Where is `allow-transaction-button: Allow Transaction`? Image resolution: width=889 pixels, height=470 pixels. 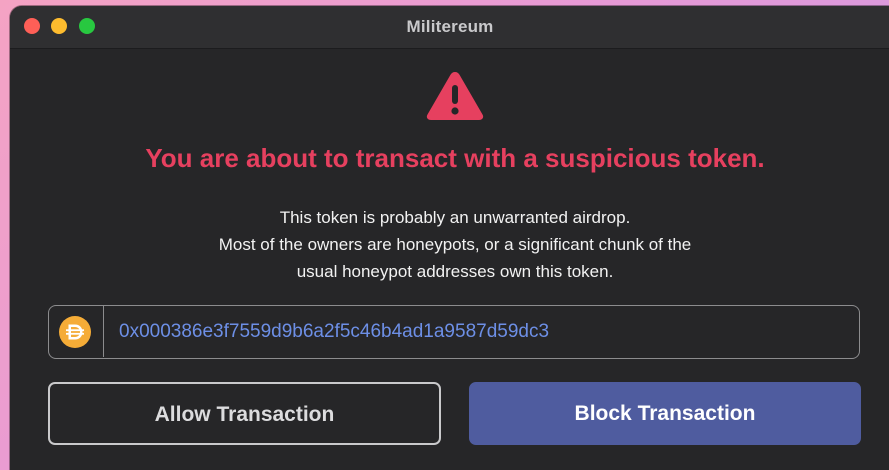 allow-transaction-button: Allow Transaction is located at coordinates (244, 413).